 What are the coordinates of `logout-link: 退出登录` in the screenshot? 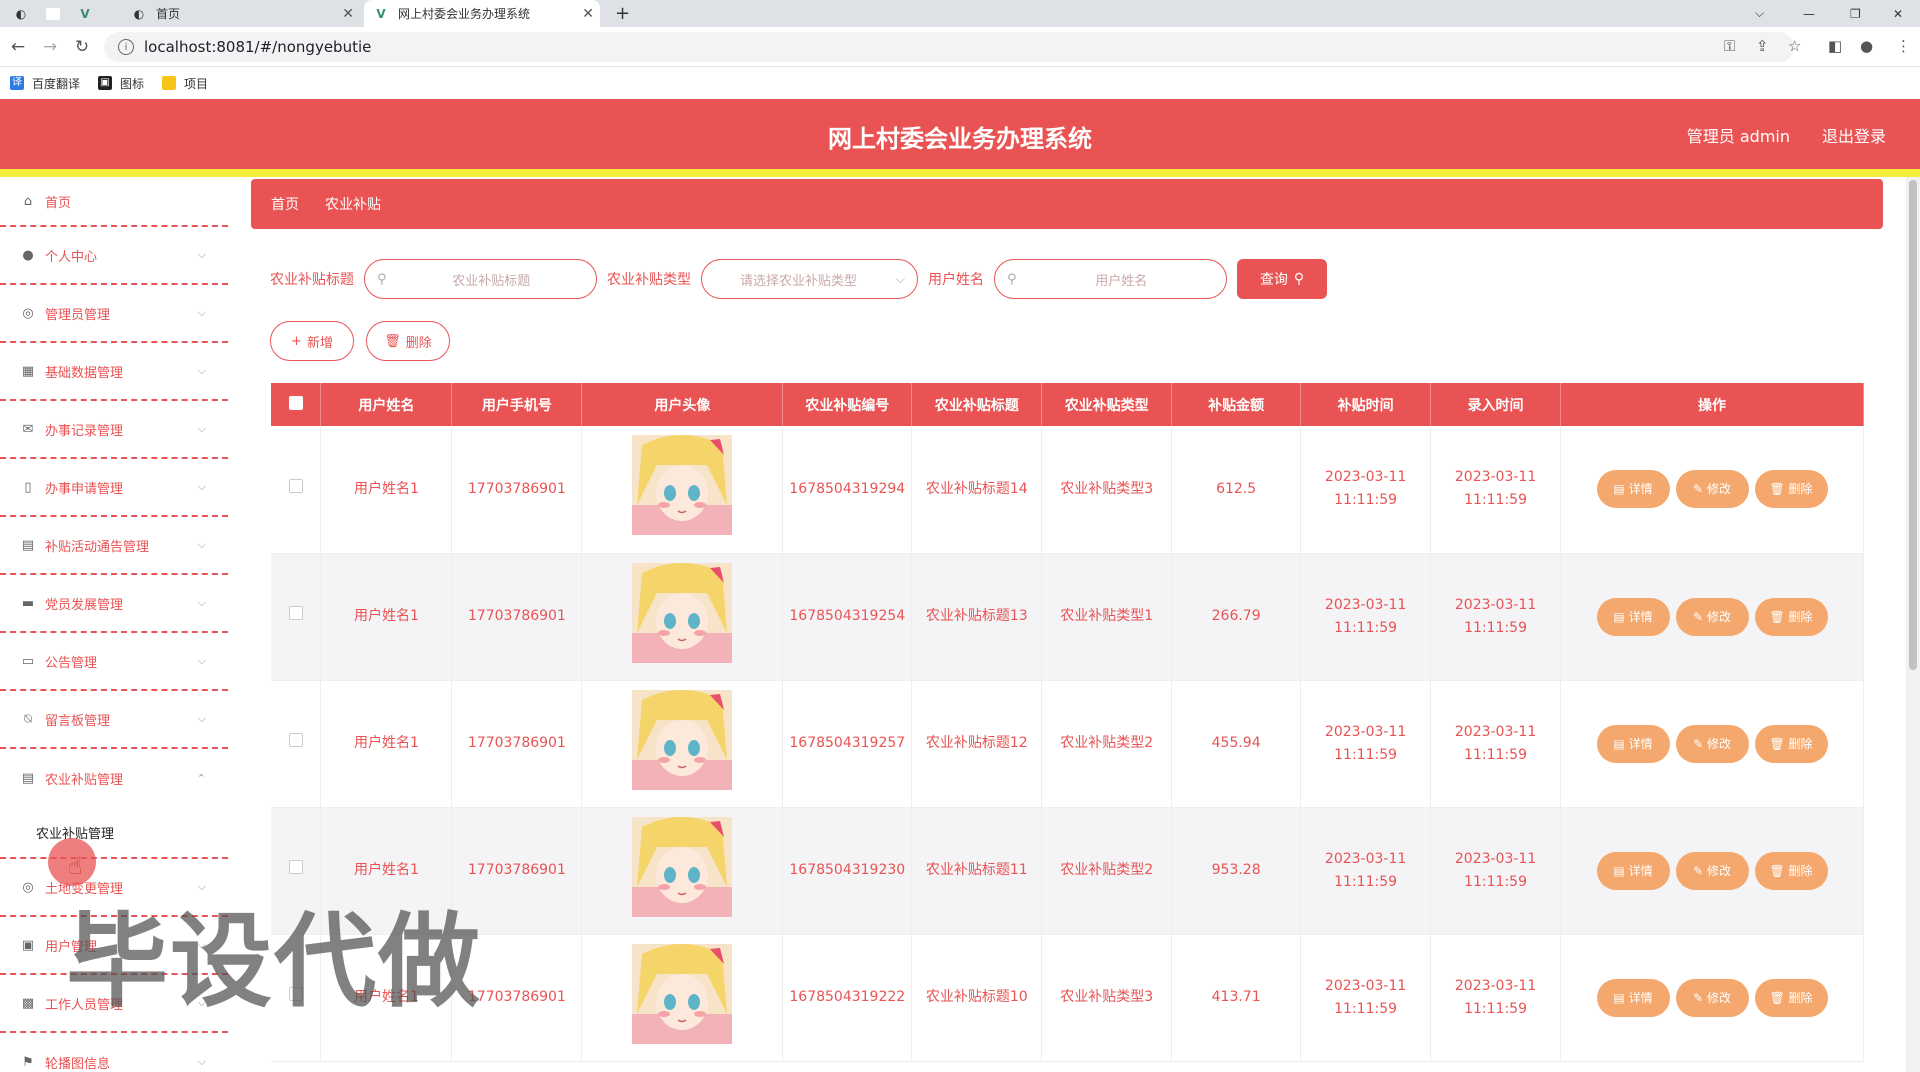 It's located at (1854, 135).